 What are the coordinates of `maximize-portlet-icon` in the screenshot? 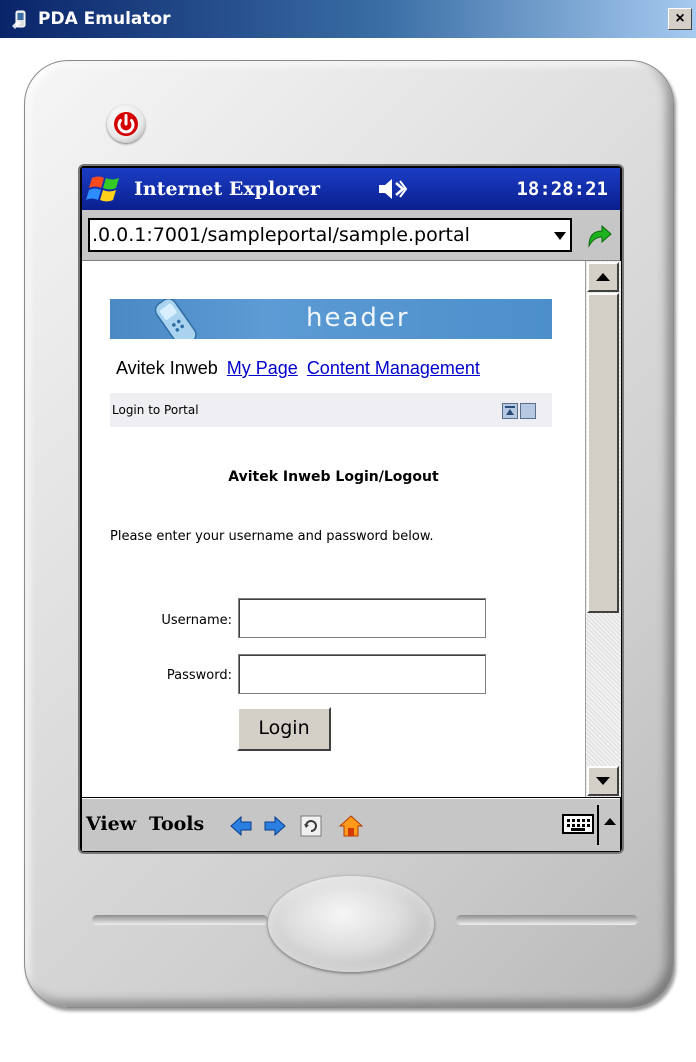 It's located at (510, 411).